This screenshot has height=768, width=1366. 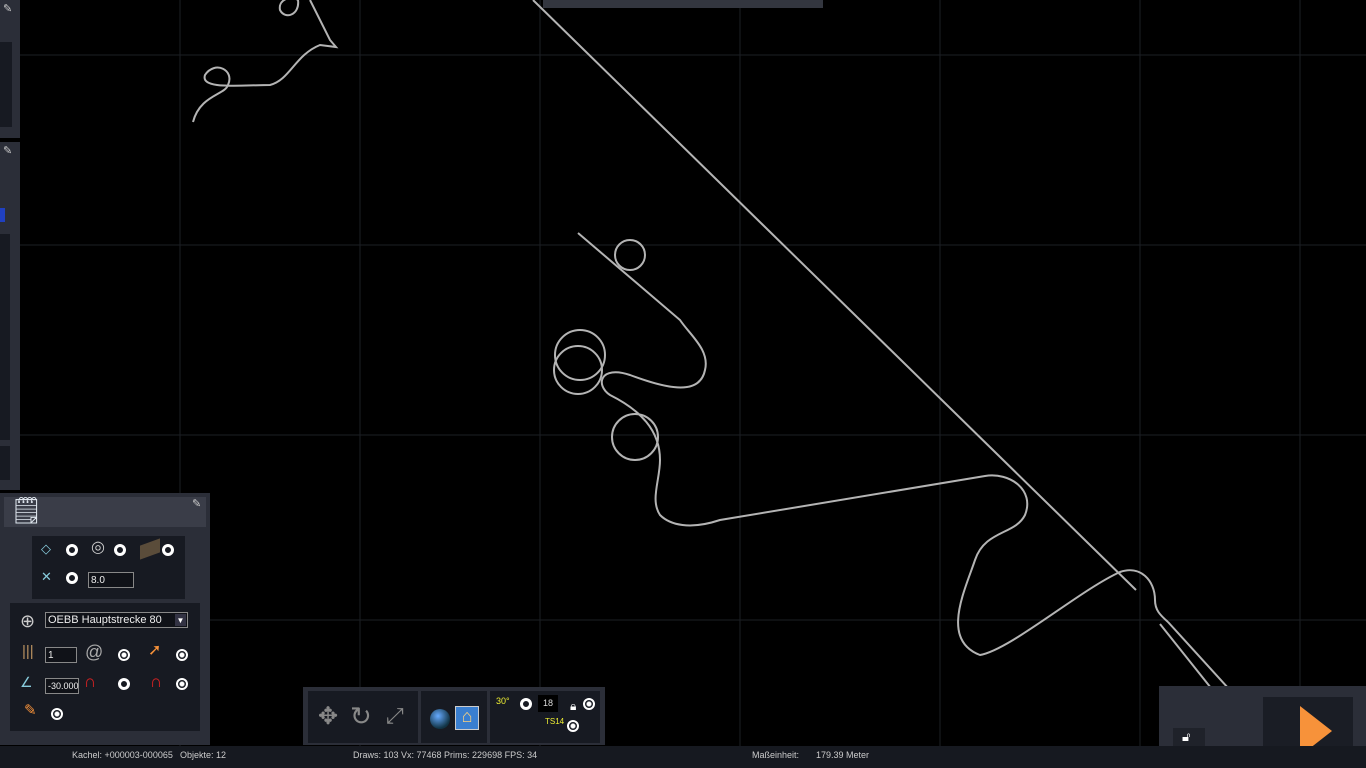 What do you see at coordinates (328, 717) in the screenshot?
I see `expand-icon: ✥` at bounding box center [328, 717].